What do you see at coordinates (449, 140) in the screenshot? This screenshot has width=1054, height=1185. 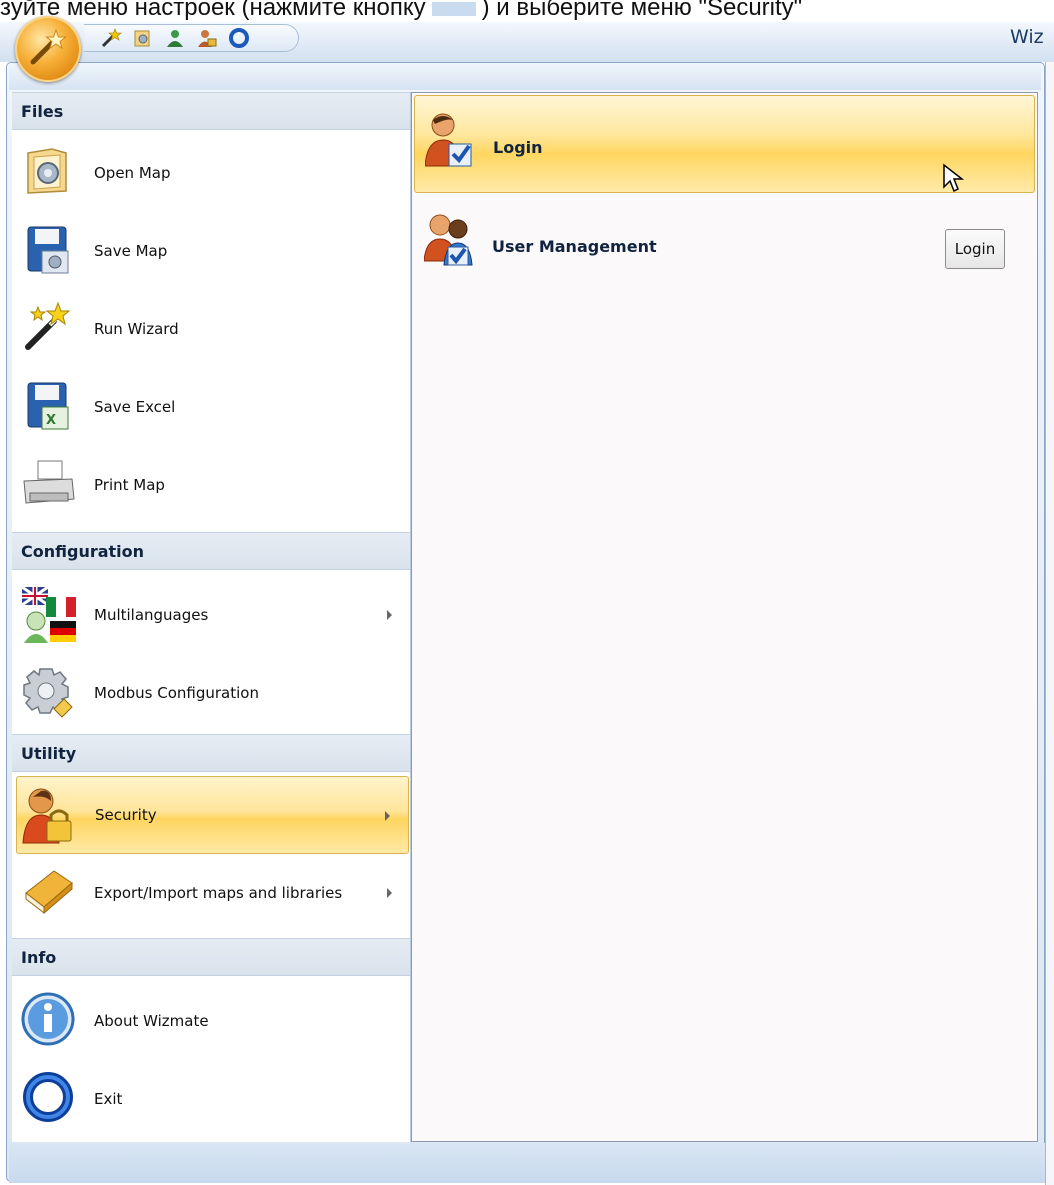 I see `login-user-icon` at bounding box center [449, 140].